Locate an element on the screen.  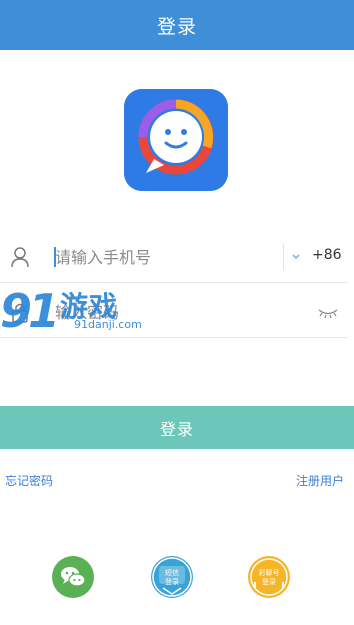
sms-icon: 短信 登录 is located at coordinates (172, 577).